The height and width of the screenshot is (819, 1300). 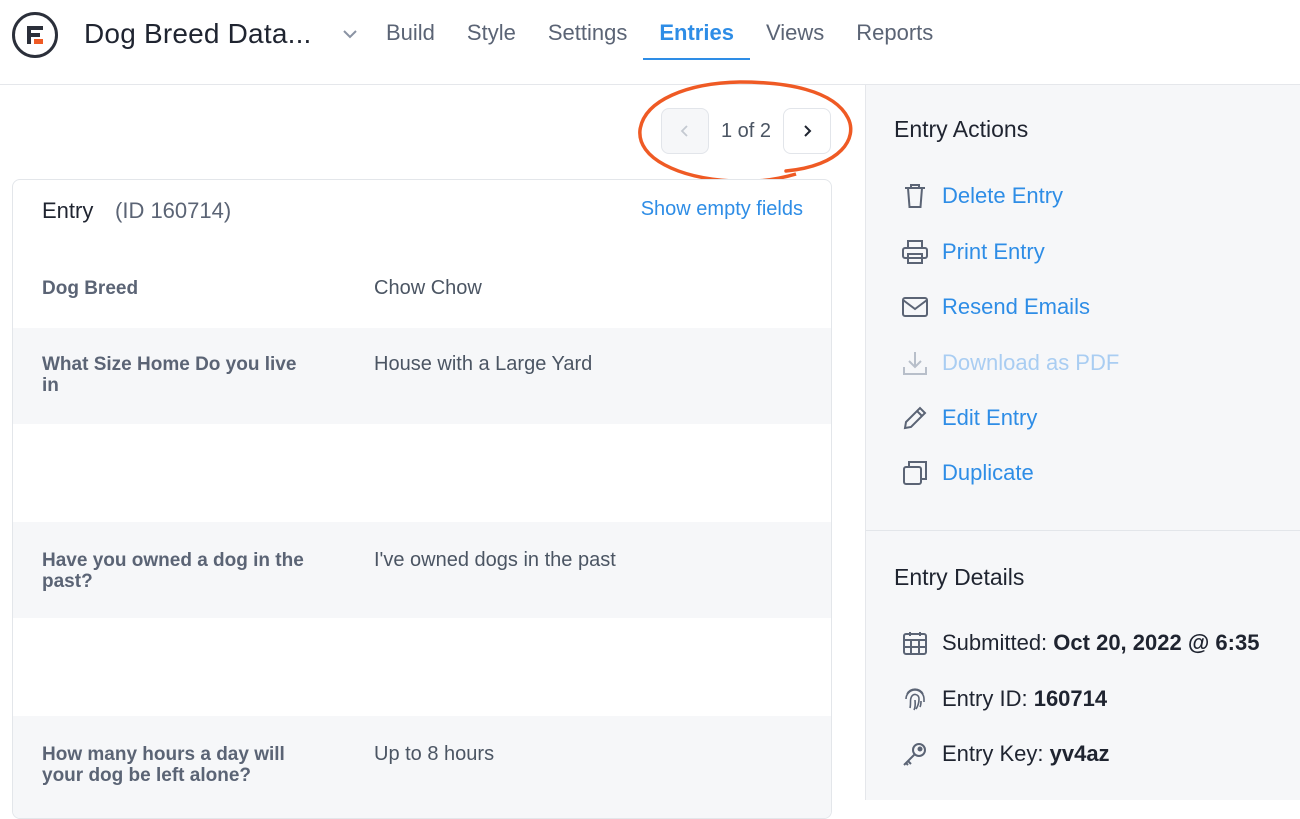 What do you see at coordinates (722, 209) in the screenshot?
I see `show-empty-fields-link: Show empty fields` at bounding box center [722, 209].